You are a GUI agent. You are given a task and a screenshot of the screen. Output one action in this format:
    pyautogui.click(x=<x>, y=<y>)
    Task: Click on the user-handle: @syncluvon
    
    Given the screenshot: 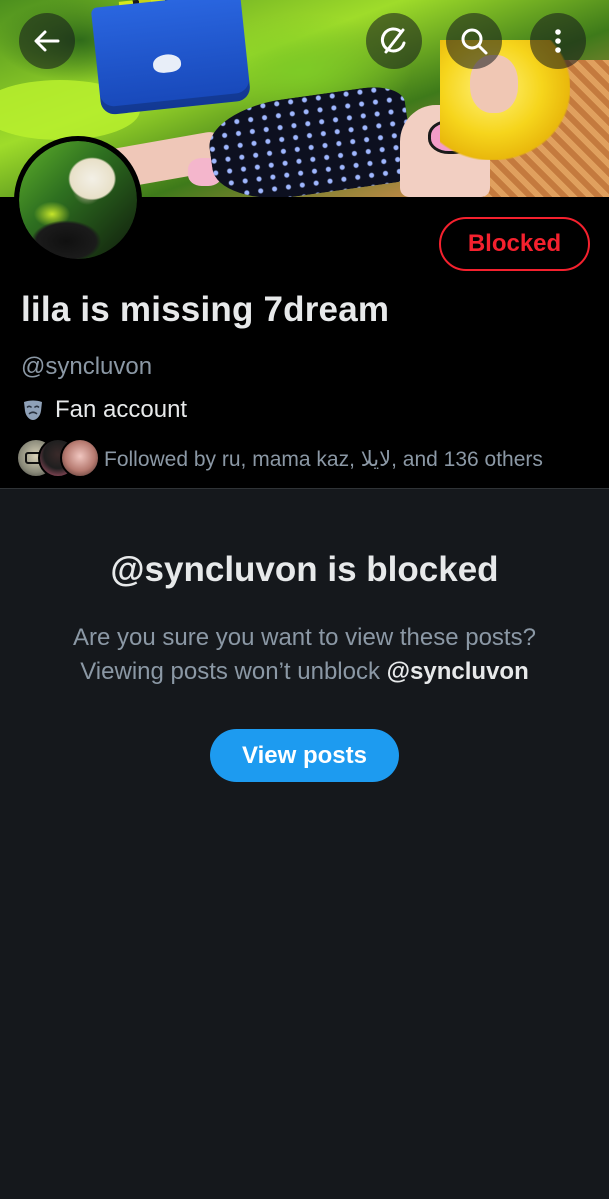 What is the action you would take?
    pyautogui.click(x=87, y=366)
    